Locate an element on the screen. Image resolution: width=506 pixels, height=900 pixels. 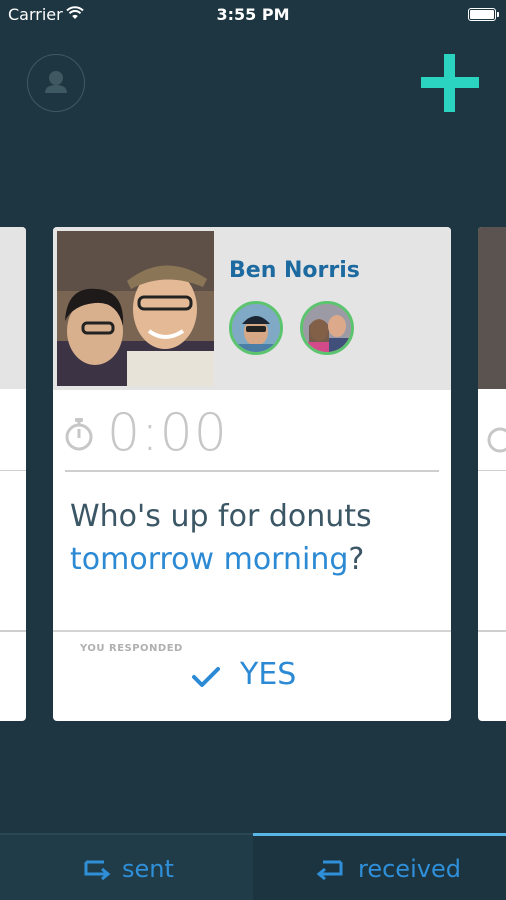
event-question: Who's up for donuts tomorrow morning? is located at coordinates (255, 538).